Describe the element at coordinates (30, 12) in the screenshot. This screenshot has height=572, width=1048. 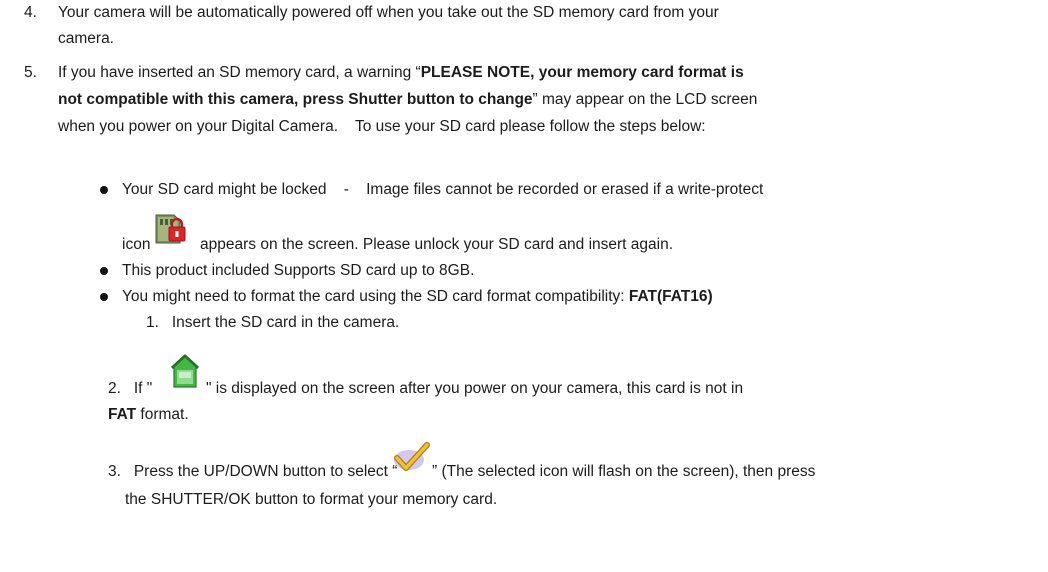
I see `item-4-number: 4.` at that location.